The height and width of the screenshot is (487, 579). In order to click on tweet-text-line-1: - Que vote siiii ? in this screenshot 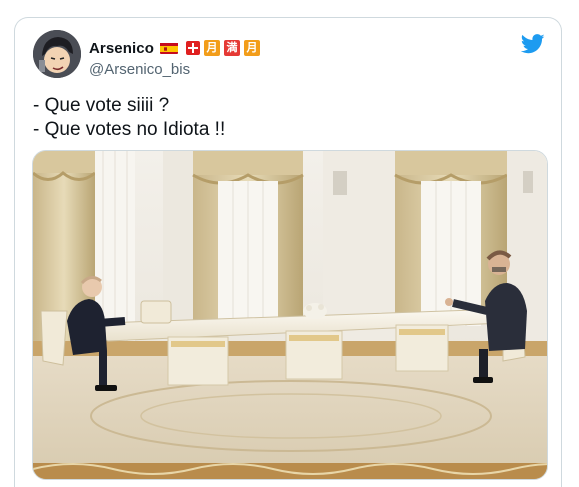, I will do `click(101, 105)`.